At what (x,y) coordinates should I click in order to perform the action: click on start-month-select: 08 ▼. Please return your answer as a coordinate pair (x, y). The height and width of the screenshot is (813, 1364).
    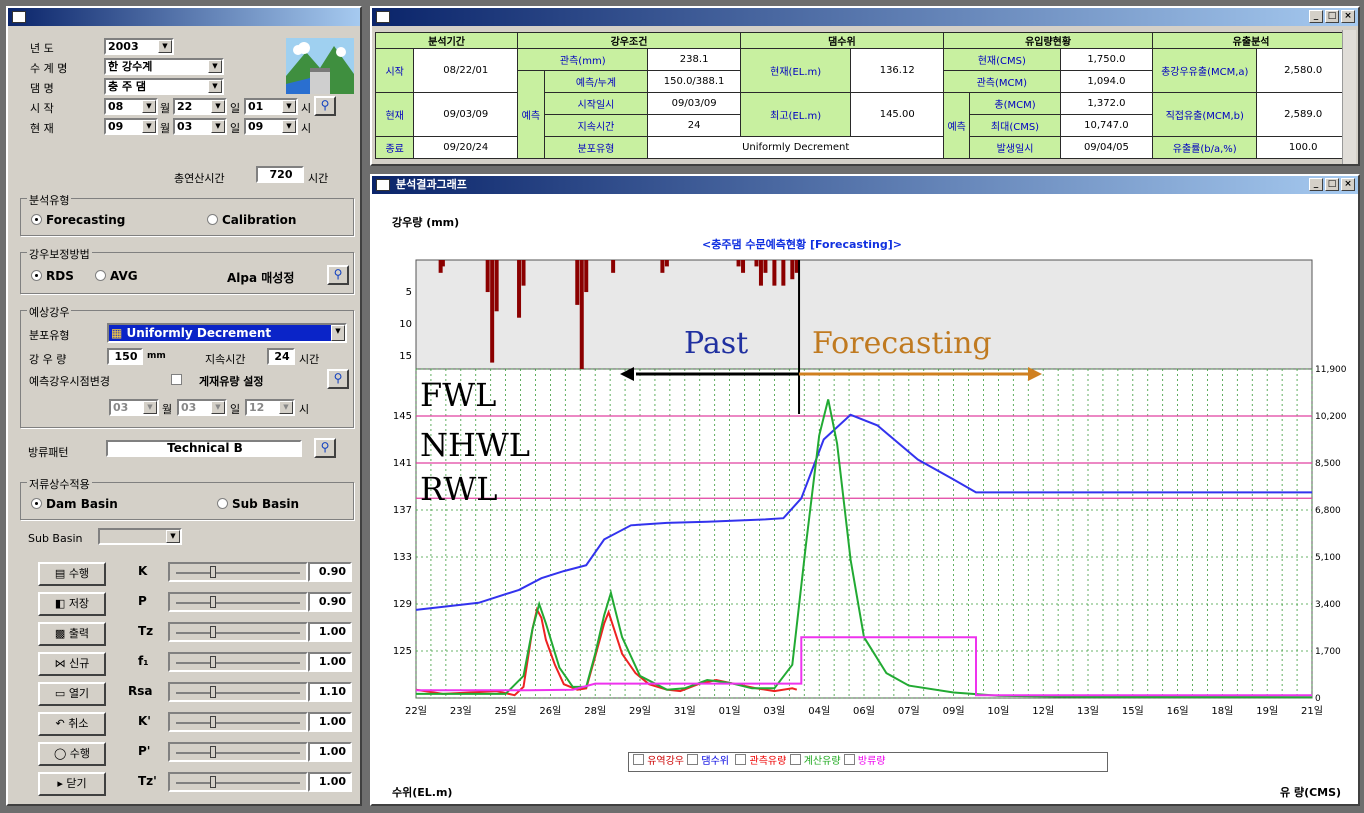
    Looking at the image, I should click on (131, 106).